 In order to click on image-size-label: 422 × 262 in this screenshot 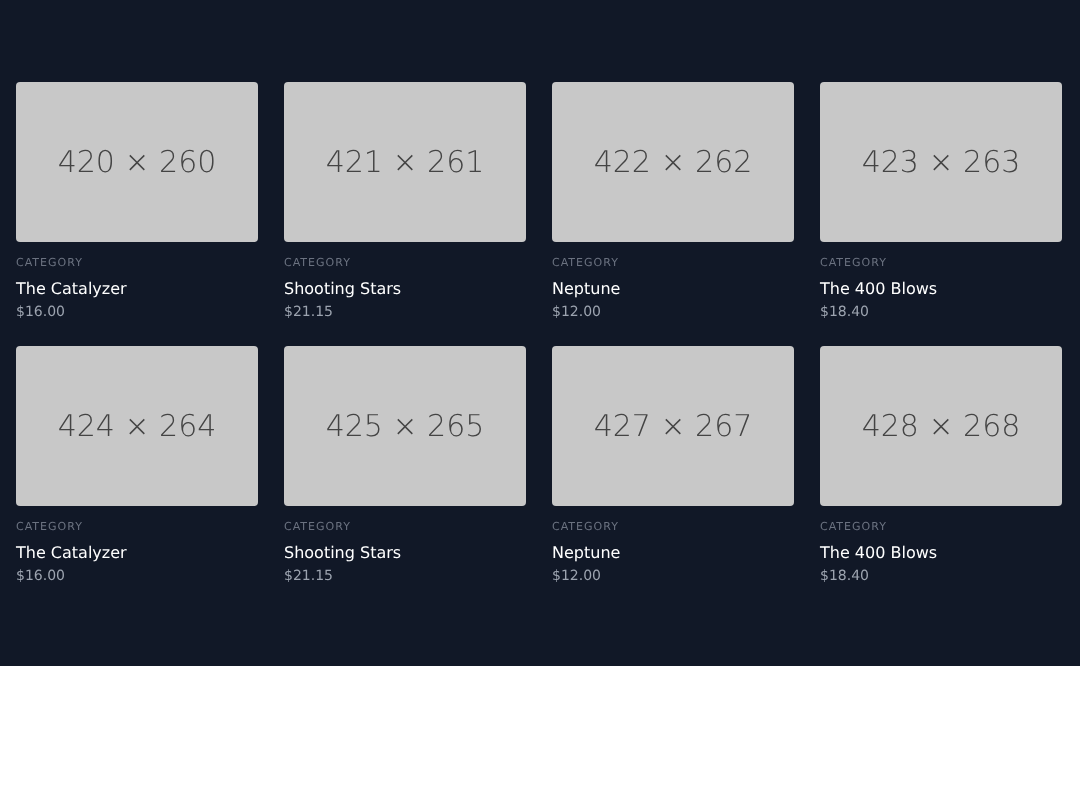, I will do `click(673, 162)`.